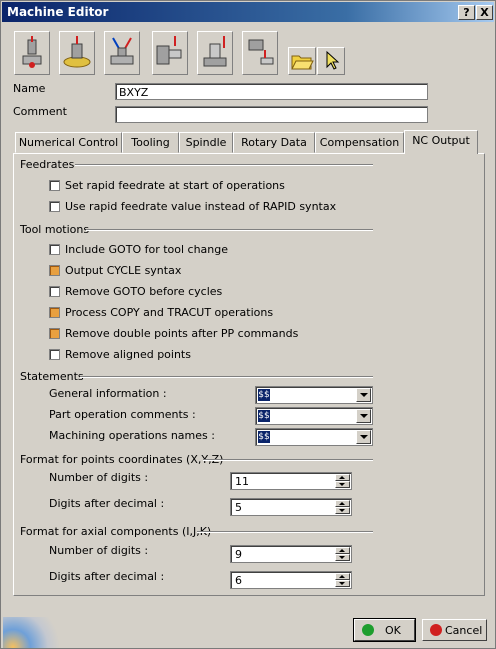 The image size is (496, 649). What do you see at coordinates (288, 460) in the screenshot?
I see `points-format-divider` at bounding box center [288, 460].